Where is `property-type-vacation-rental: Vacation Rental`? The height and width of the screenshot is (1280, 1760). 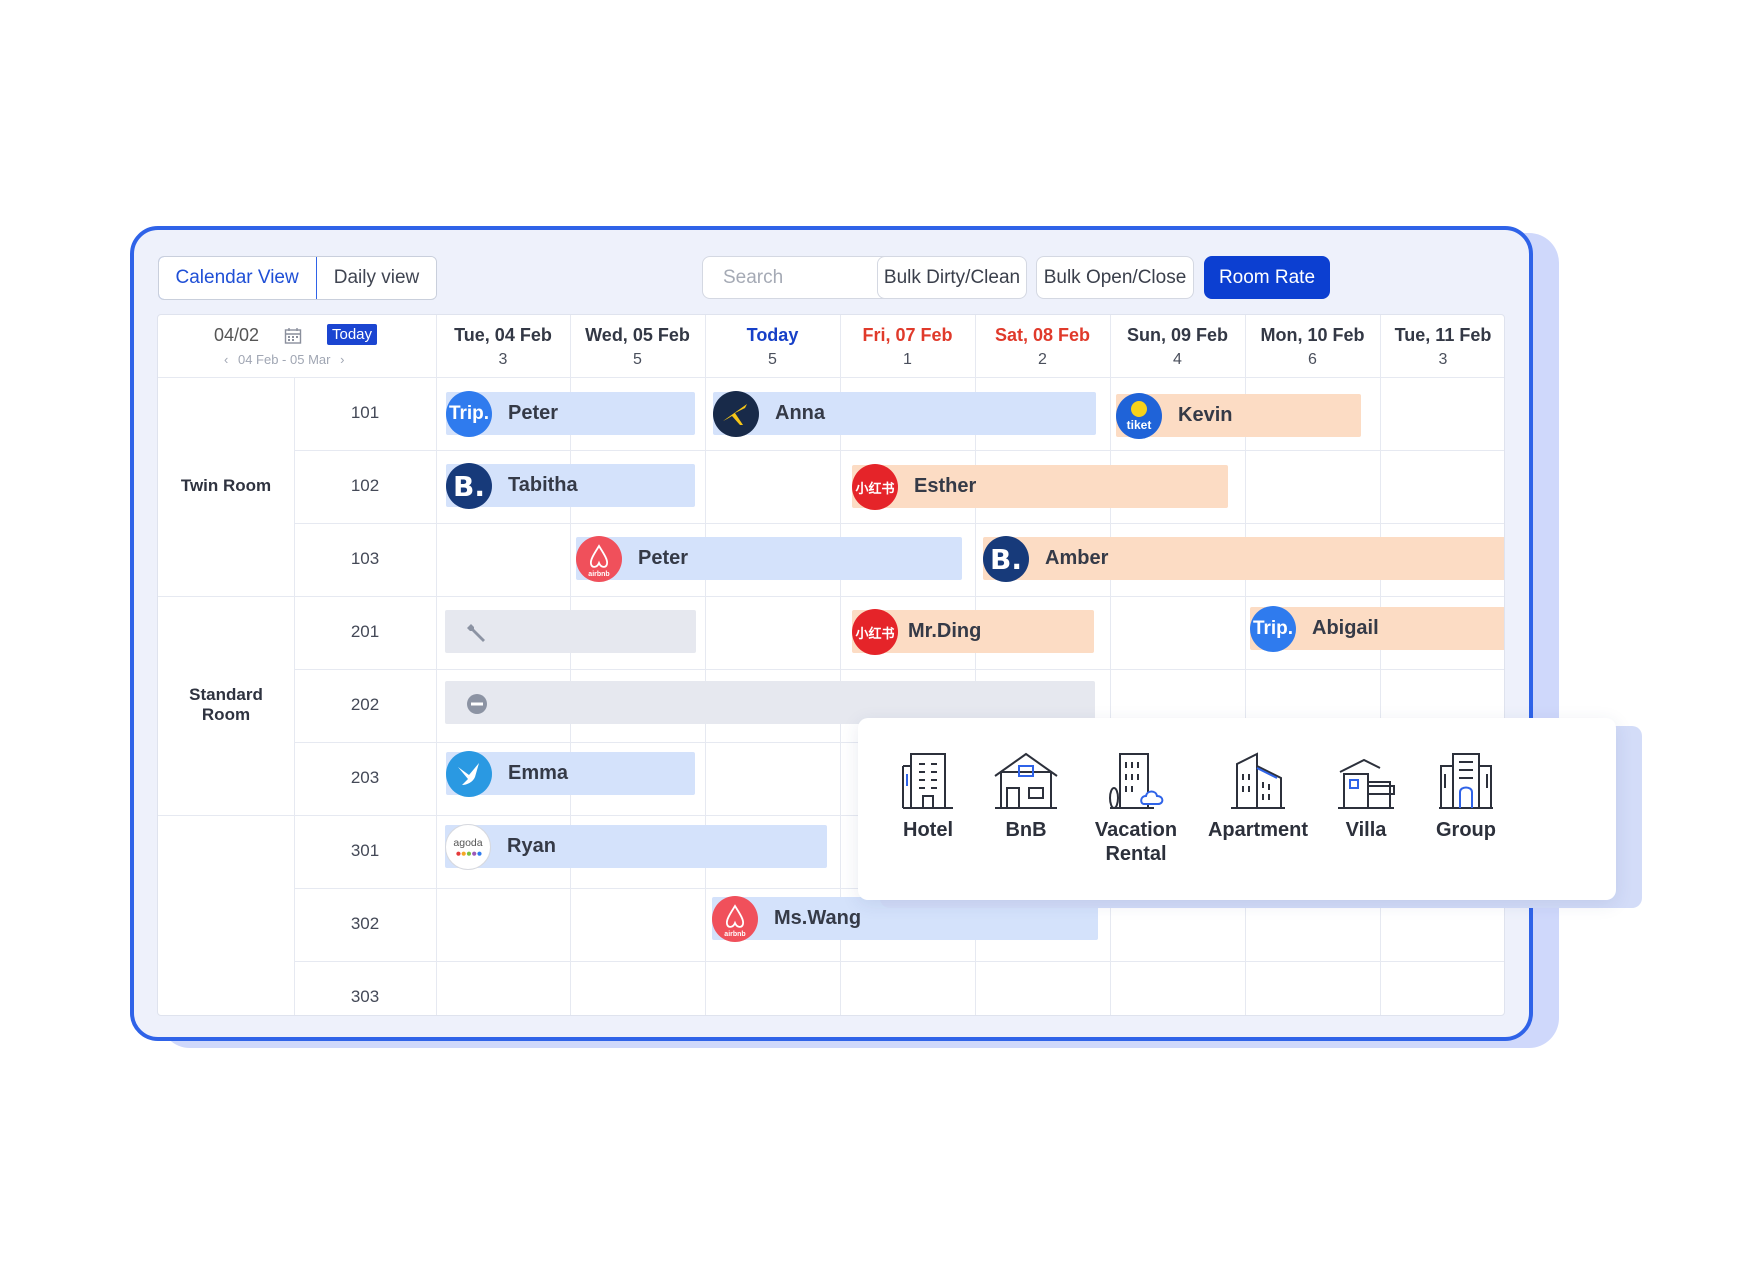
property-type-vacation-rental: Vacation Rental is located at coordinates (1136, 807).